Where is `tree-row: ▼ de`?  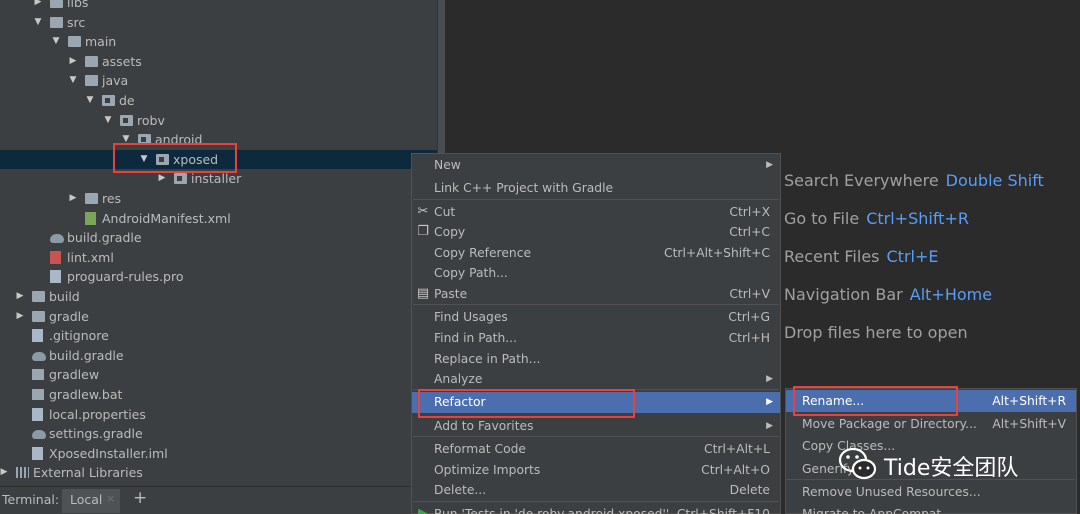
tree-row: ▼ de is located at coordinates (218, 101).